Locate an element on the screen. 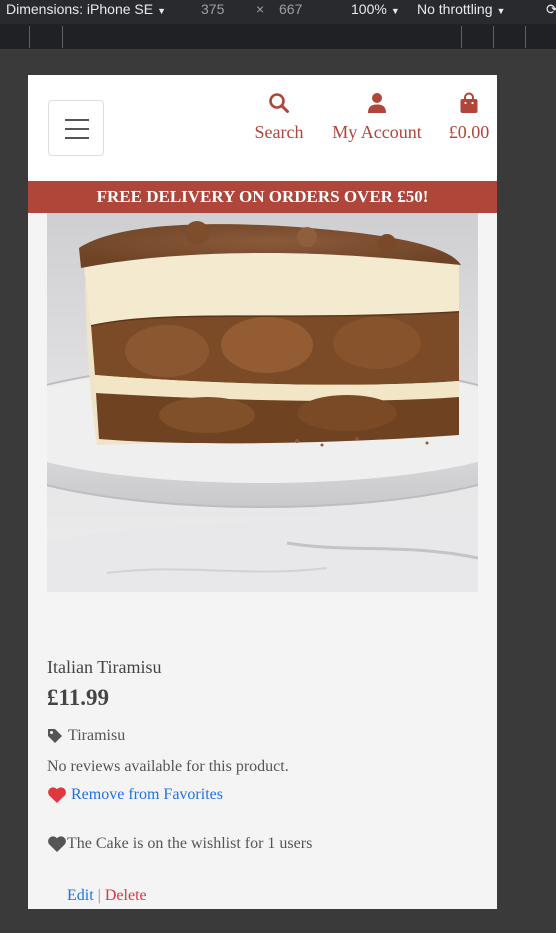  product-category: Tiramisu is located at coordinates (86, 736).